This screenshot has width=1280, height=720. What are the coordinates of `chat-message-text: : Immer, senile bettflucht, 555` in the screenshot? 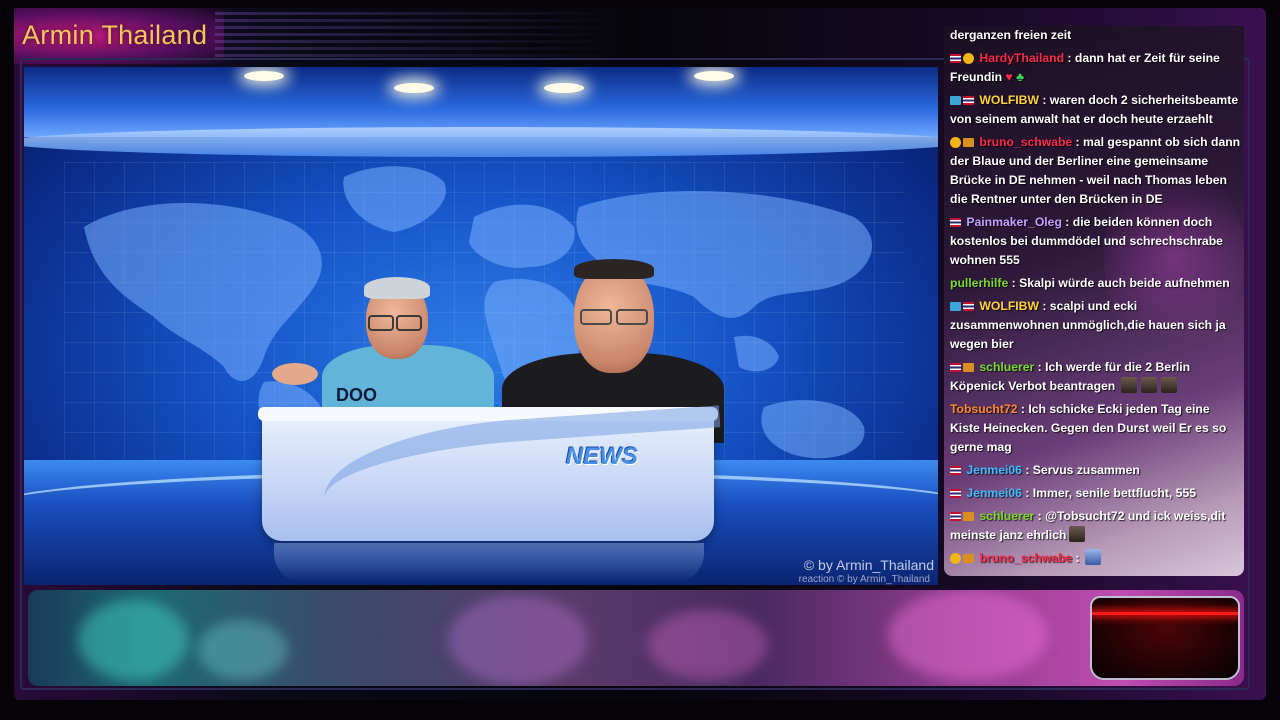 It's located at (1109, 493).